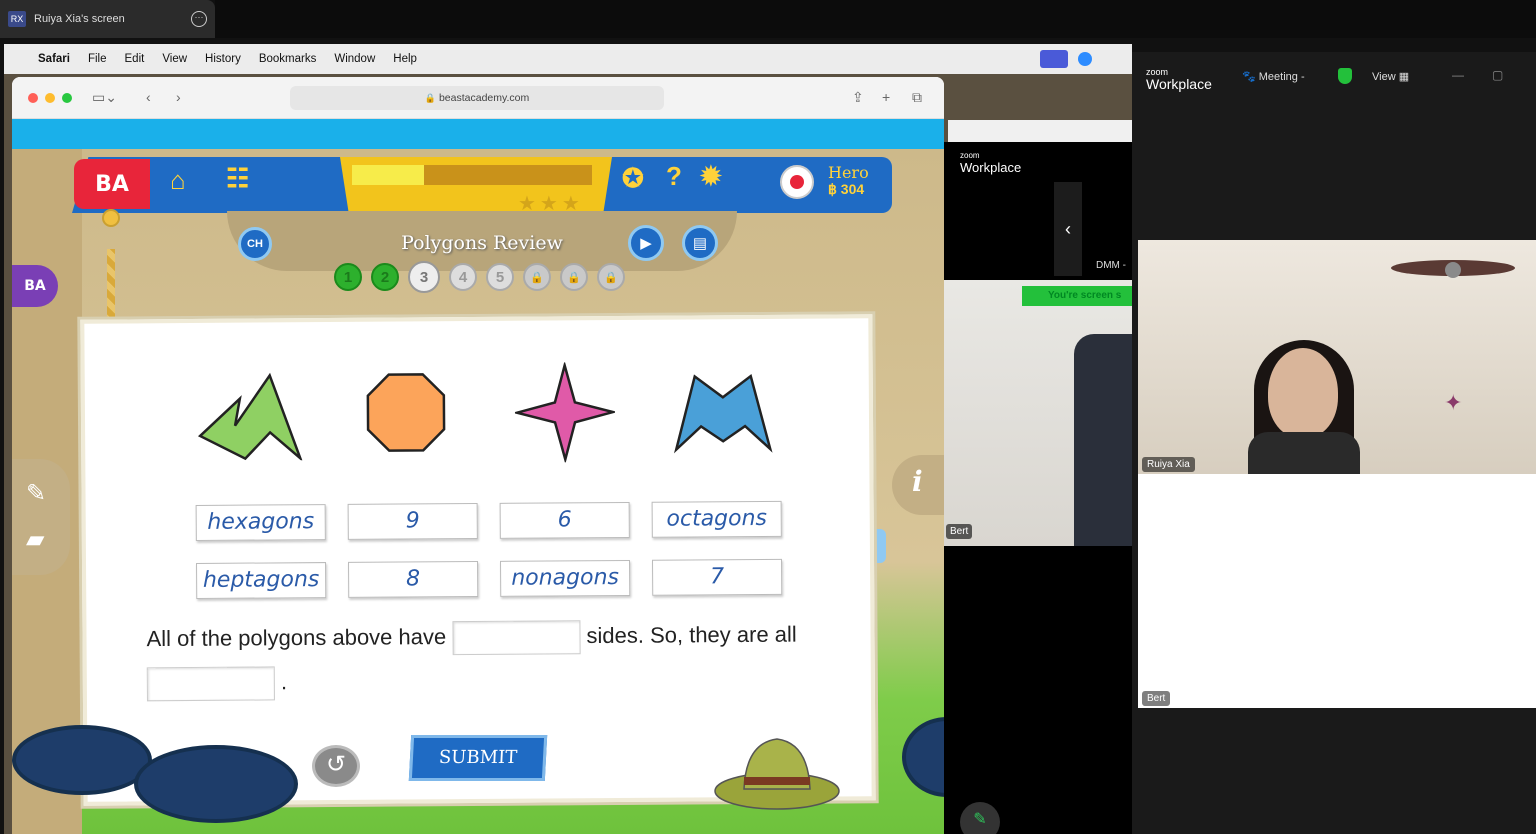 The width and height of the screenshot is (1536, 834). What do you see at coordinates (255, 244) in the screenshot?
I see `chapter-badge: CH` at bounding box center [255, 244].